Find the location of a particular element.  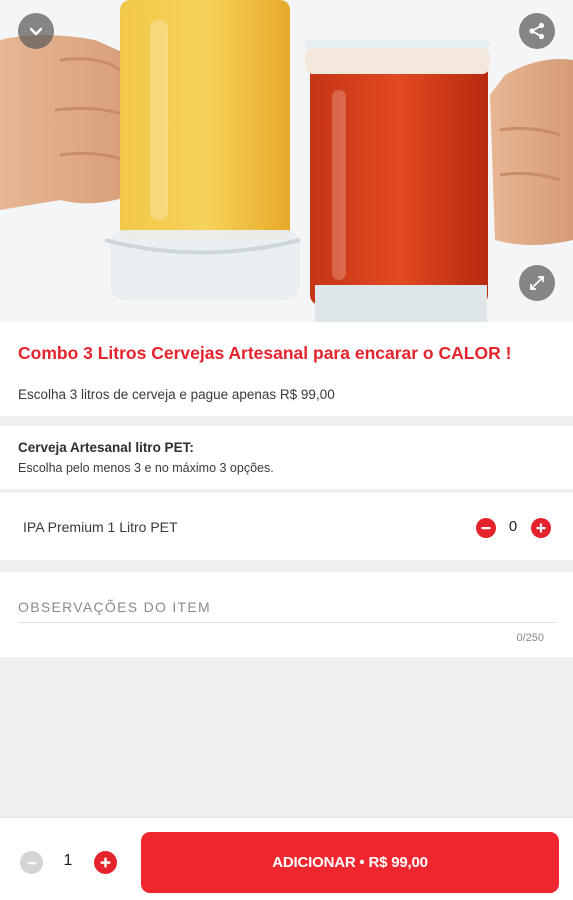

add-to-cart-button: ADICIONAR • R$ 99,00 is located at coordinates (350, 862).